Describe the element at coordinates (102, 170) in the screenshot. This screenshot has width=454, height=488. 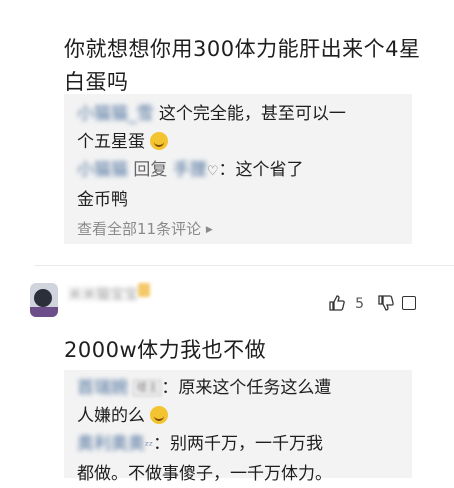
I see `reply-author: 小猫猫` at that location.